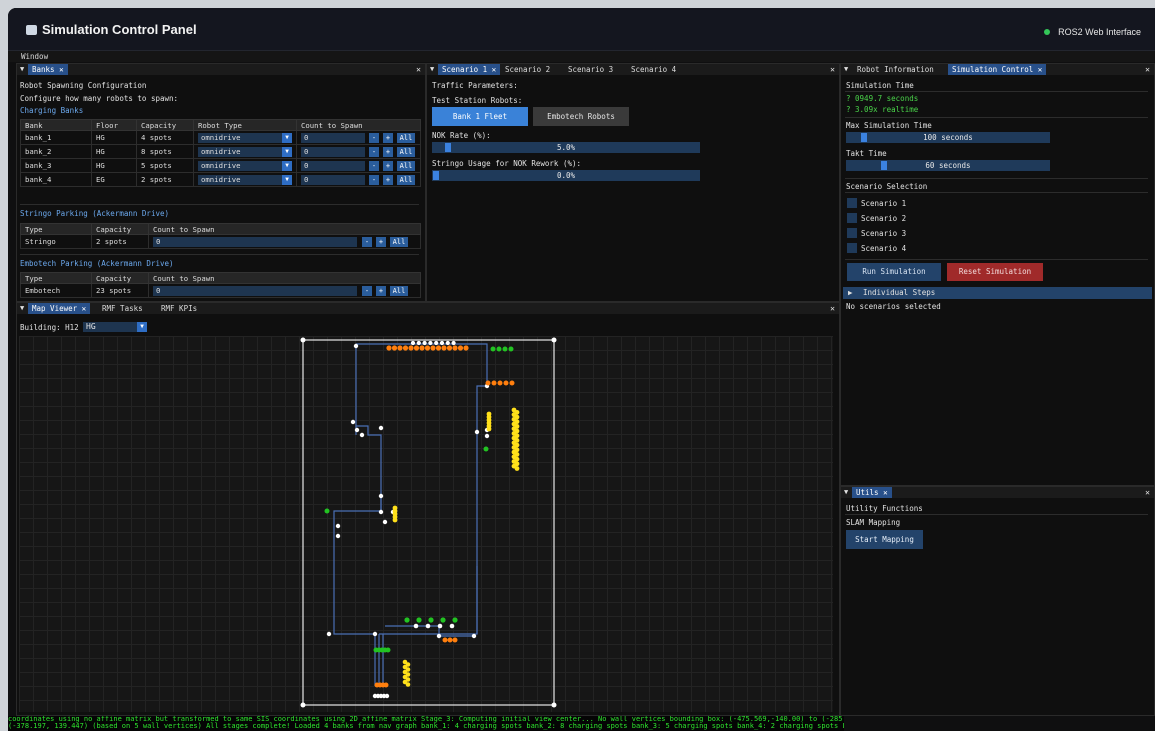 This screenshot has width=1155, height=731. What do you see at coordinates (590, 69) in the screenshot?
I see `tab-scenario-3: Scenario 3` at bounding box center [590, 69].